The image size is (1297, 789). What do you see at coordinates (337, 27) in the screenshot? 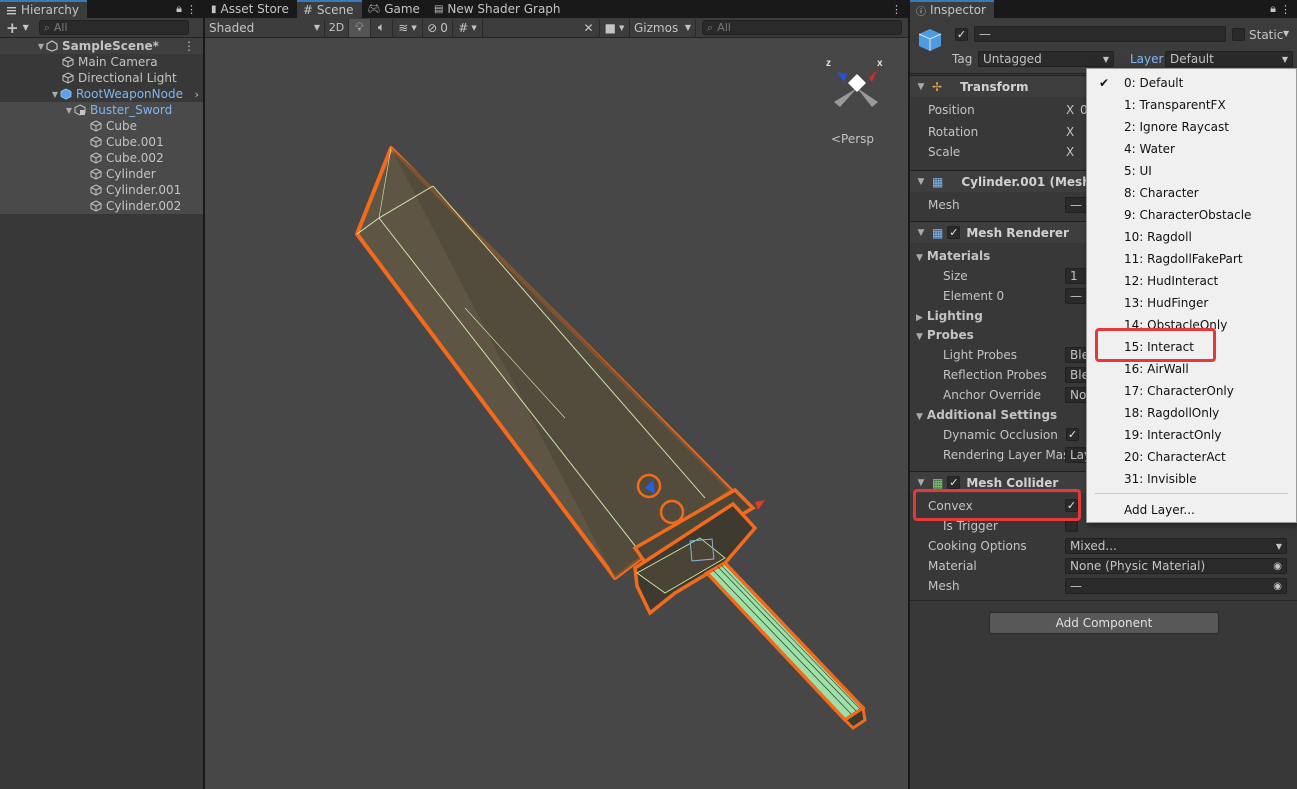
I see `toggle-2d-button: 2D` at bounding box center [337, 27].